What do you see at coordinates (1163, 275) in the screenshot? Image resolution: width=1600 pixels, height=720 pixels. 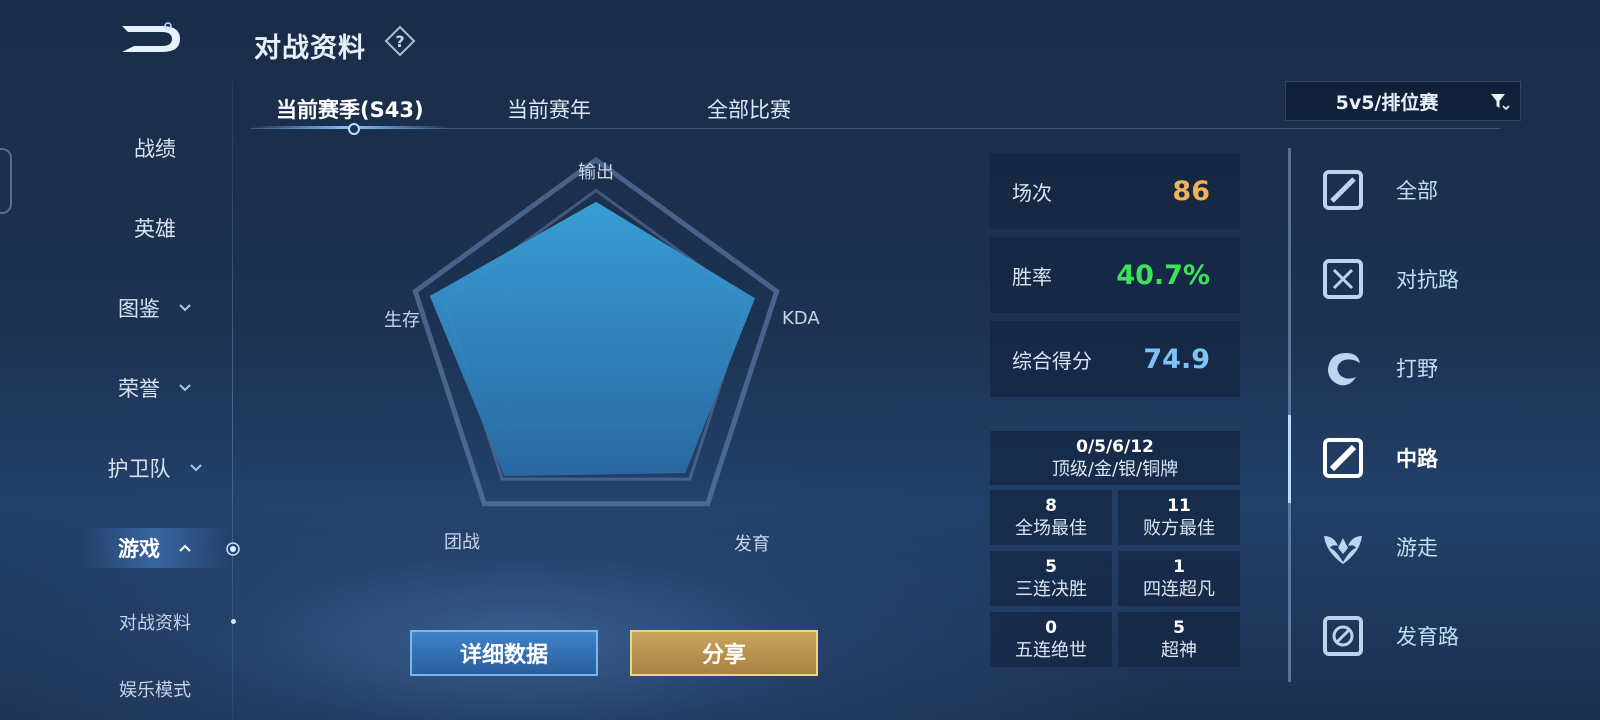 I see `stat-win-rate-value: 40.7%` at bounding box center [1163, 275].